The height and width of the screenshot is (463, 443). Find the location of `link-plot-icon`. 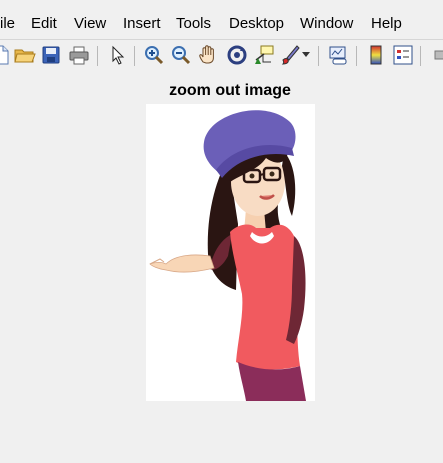

link-plot-icon is located at coordinates (338, 55).